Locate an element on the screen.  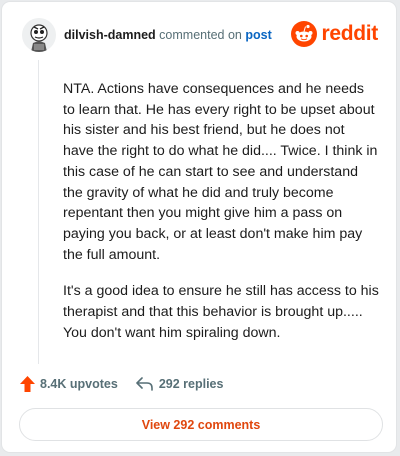
reply-count: 292 replies is located at coordinates (191, 384).